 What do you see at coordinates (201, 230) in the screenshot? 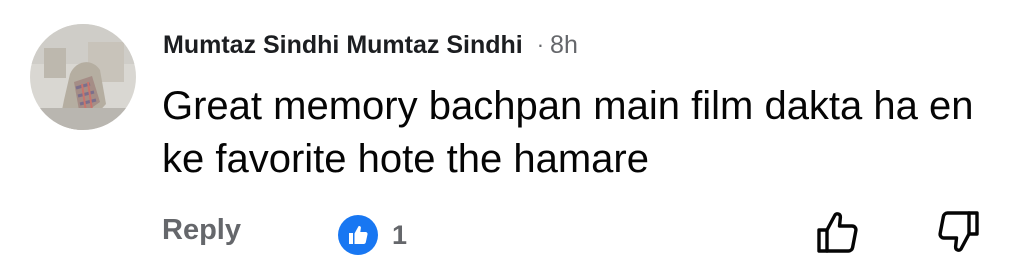
I see `reply-button: Reply` at bounding box center [201, 230].